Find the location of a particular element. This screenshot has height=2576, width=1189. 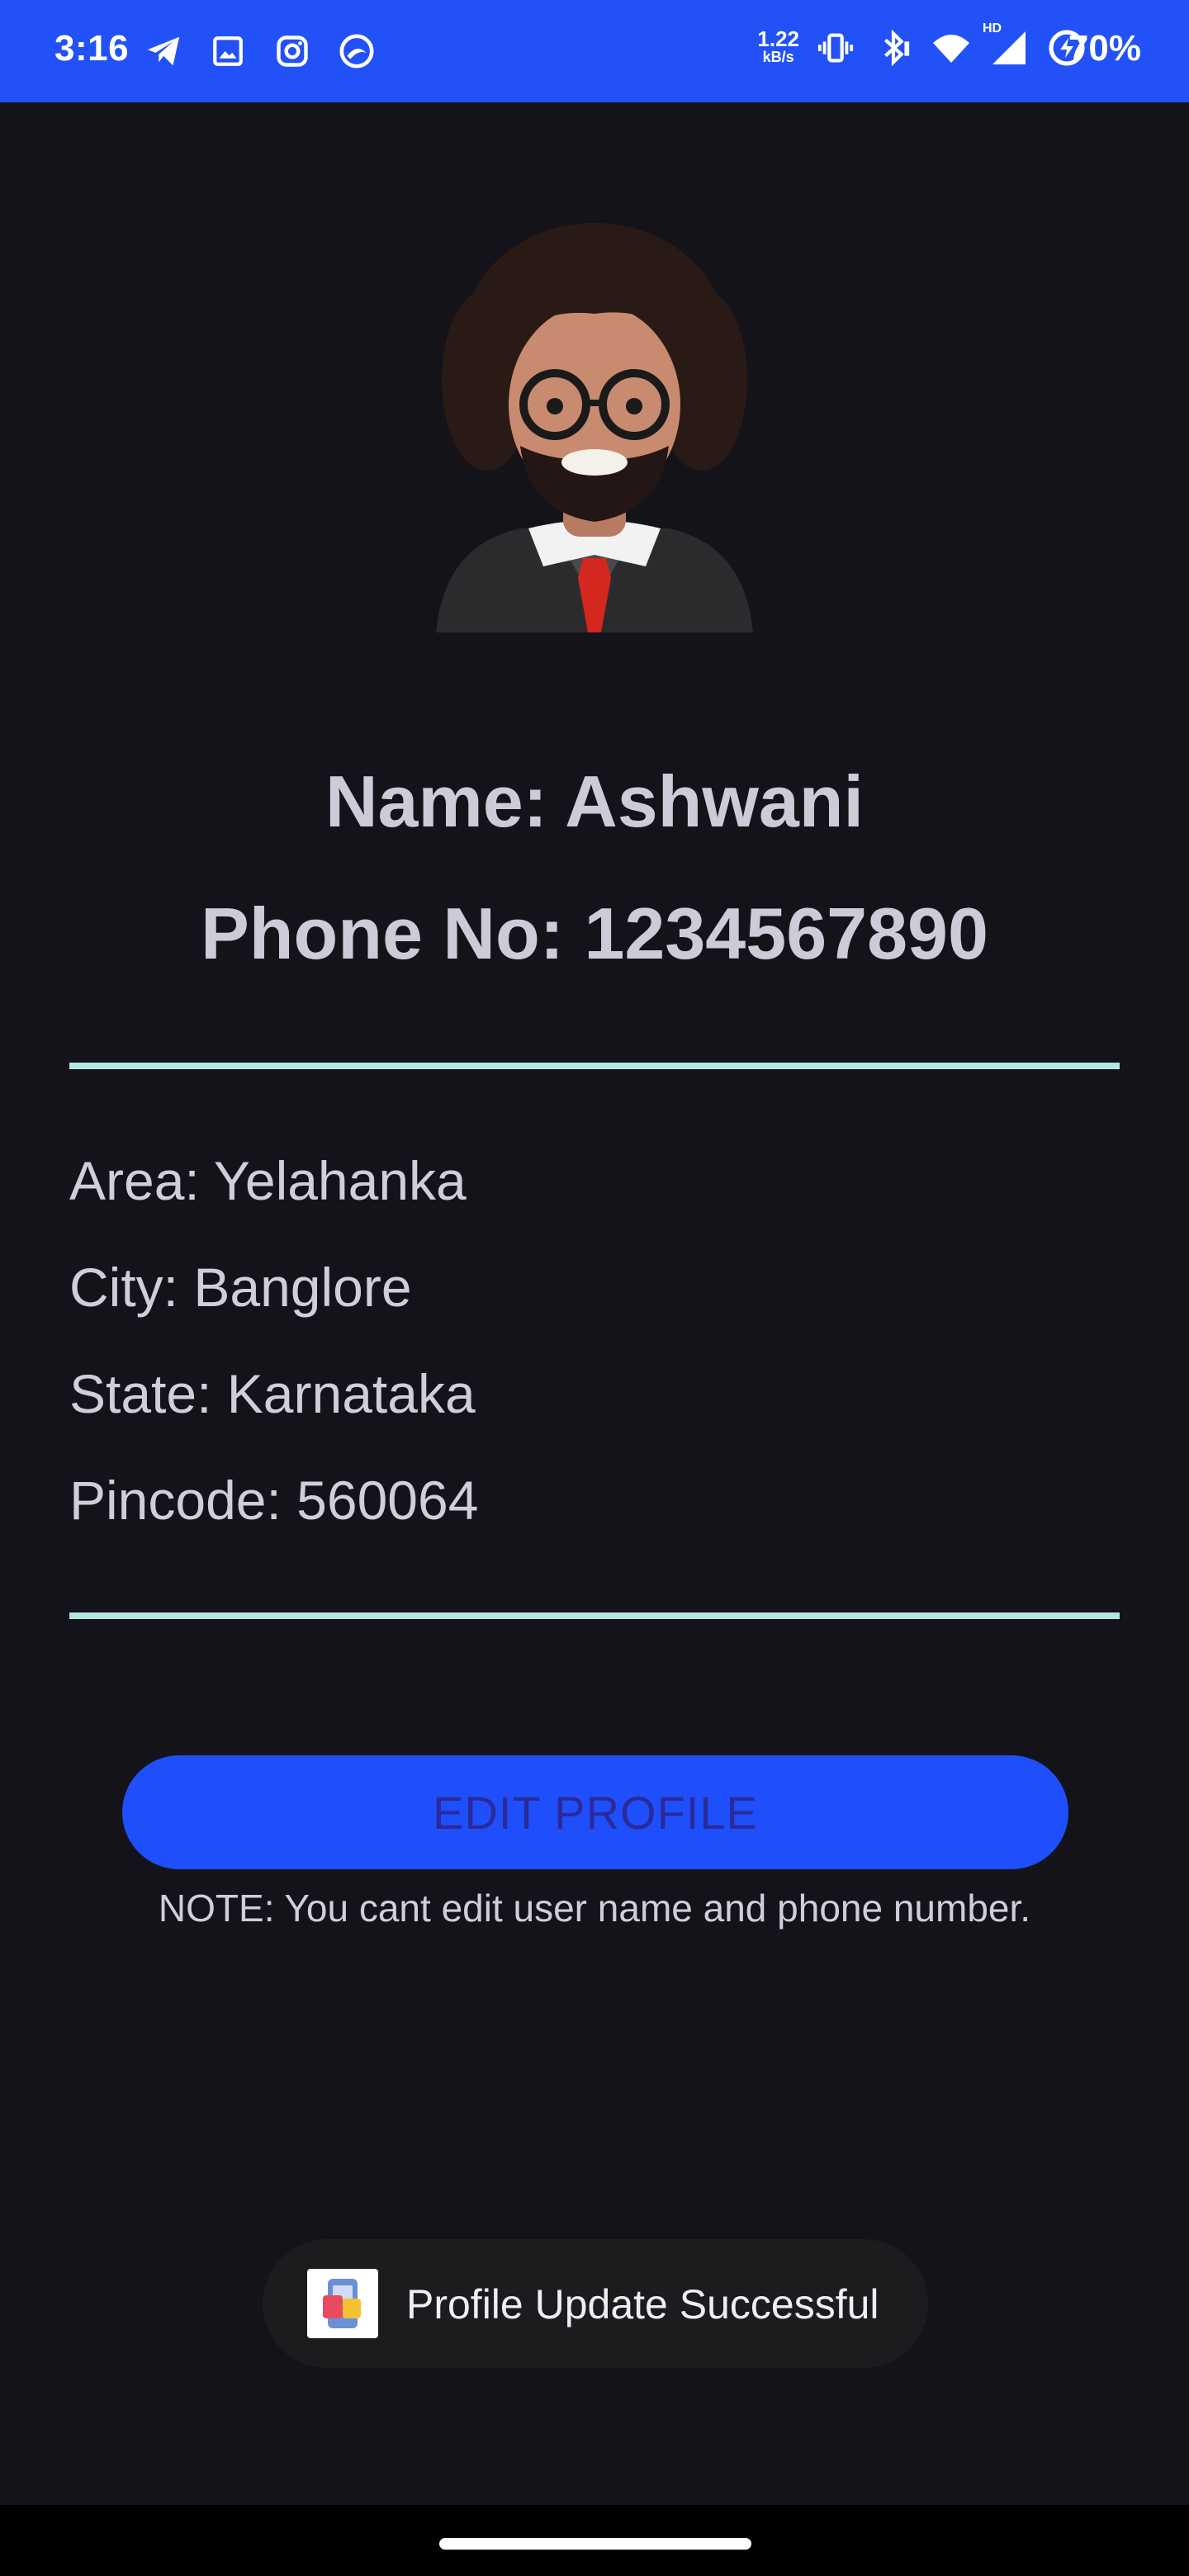

bluetooth-icon is located at coordinates (893, 47).